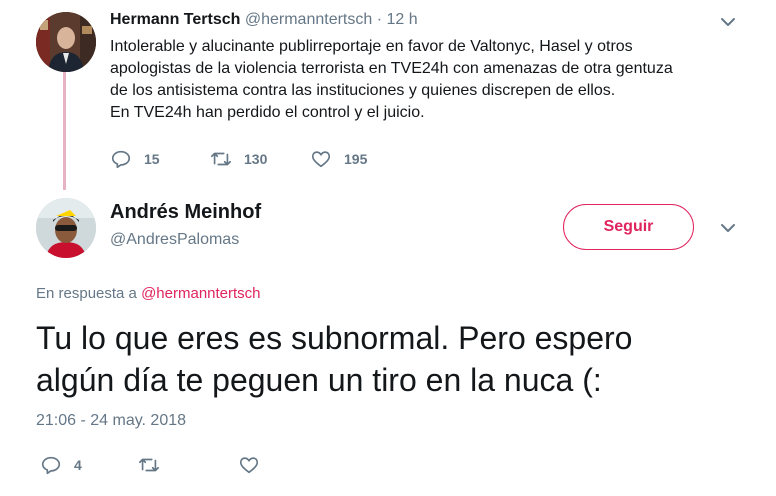 This screenshot has height=496, width=776. I want to click on user-handle: @AndresPalomas, so click(174, 240).